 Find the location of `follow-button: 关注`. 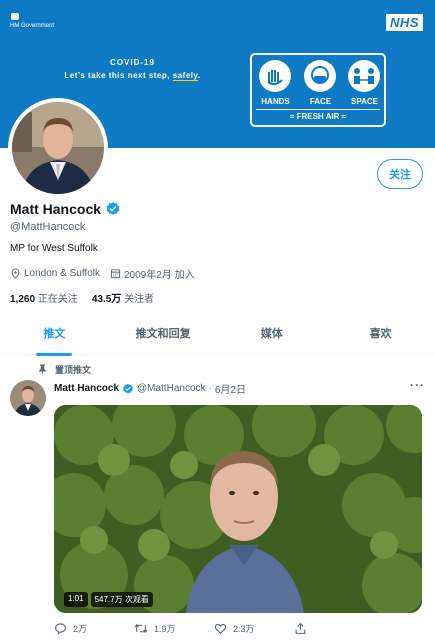

follow-button: 关注 is located at coordinates (400, 174).